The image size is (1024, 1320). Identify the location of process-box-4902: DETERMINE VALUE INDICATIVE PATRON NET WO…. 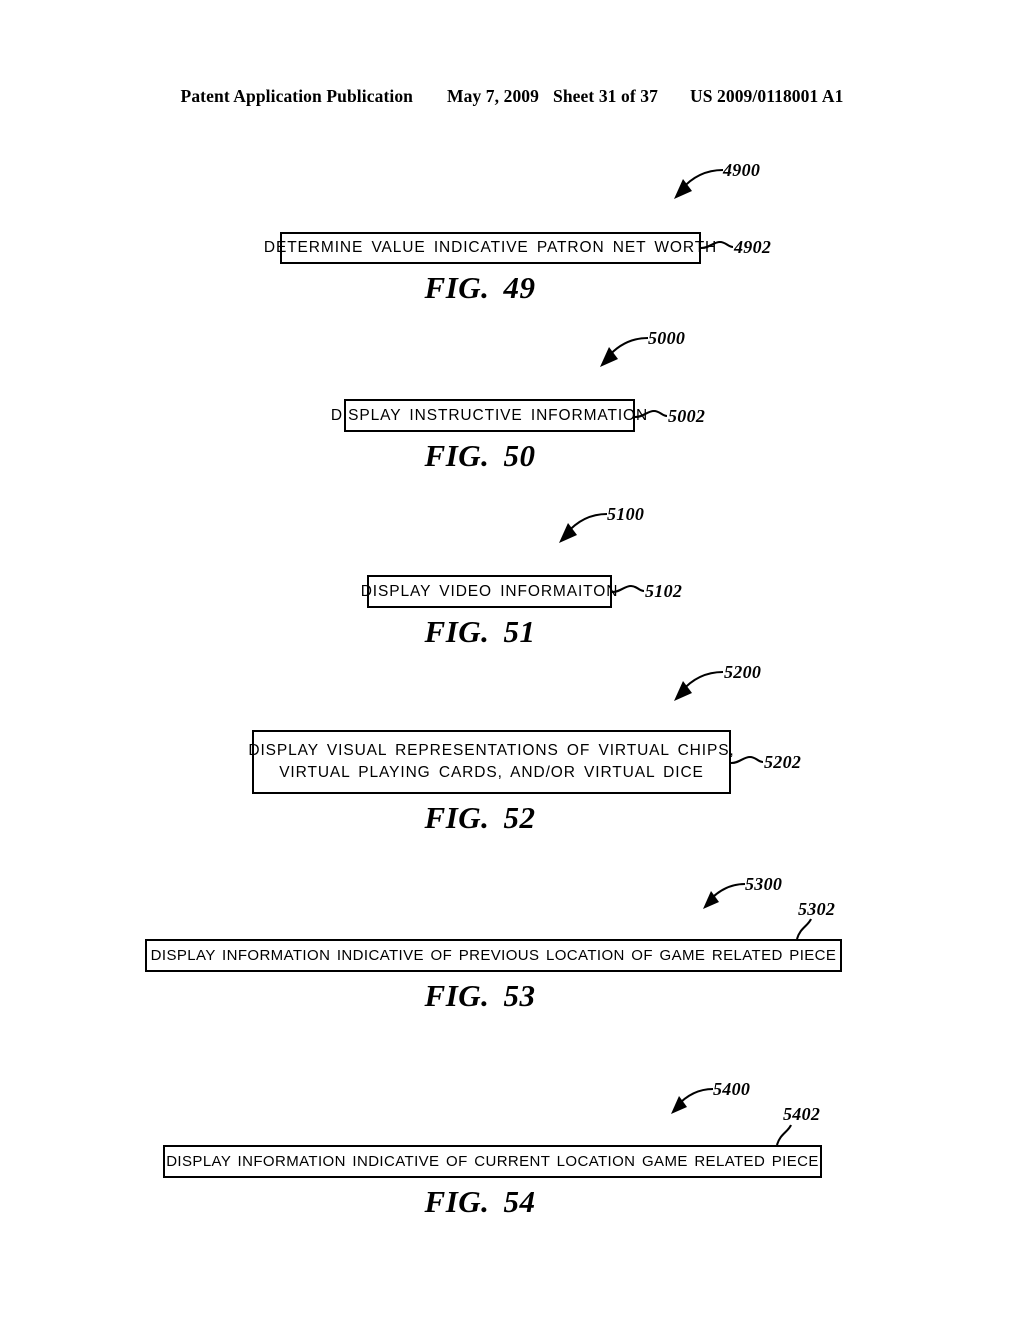
(490, 248).